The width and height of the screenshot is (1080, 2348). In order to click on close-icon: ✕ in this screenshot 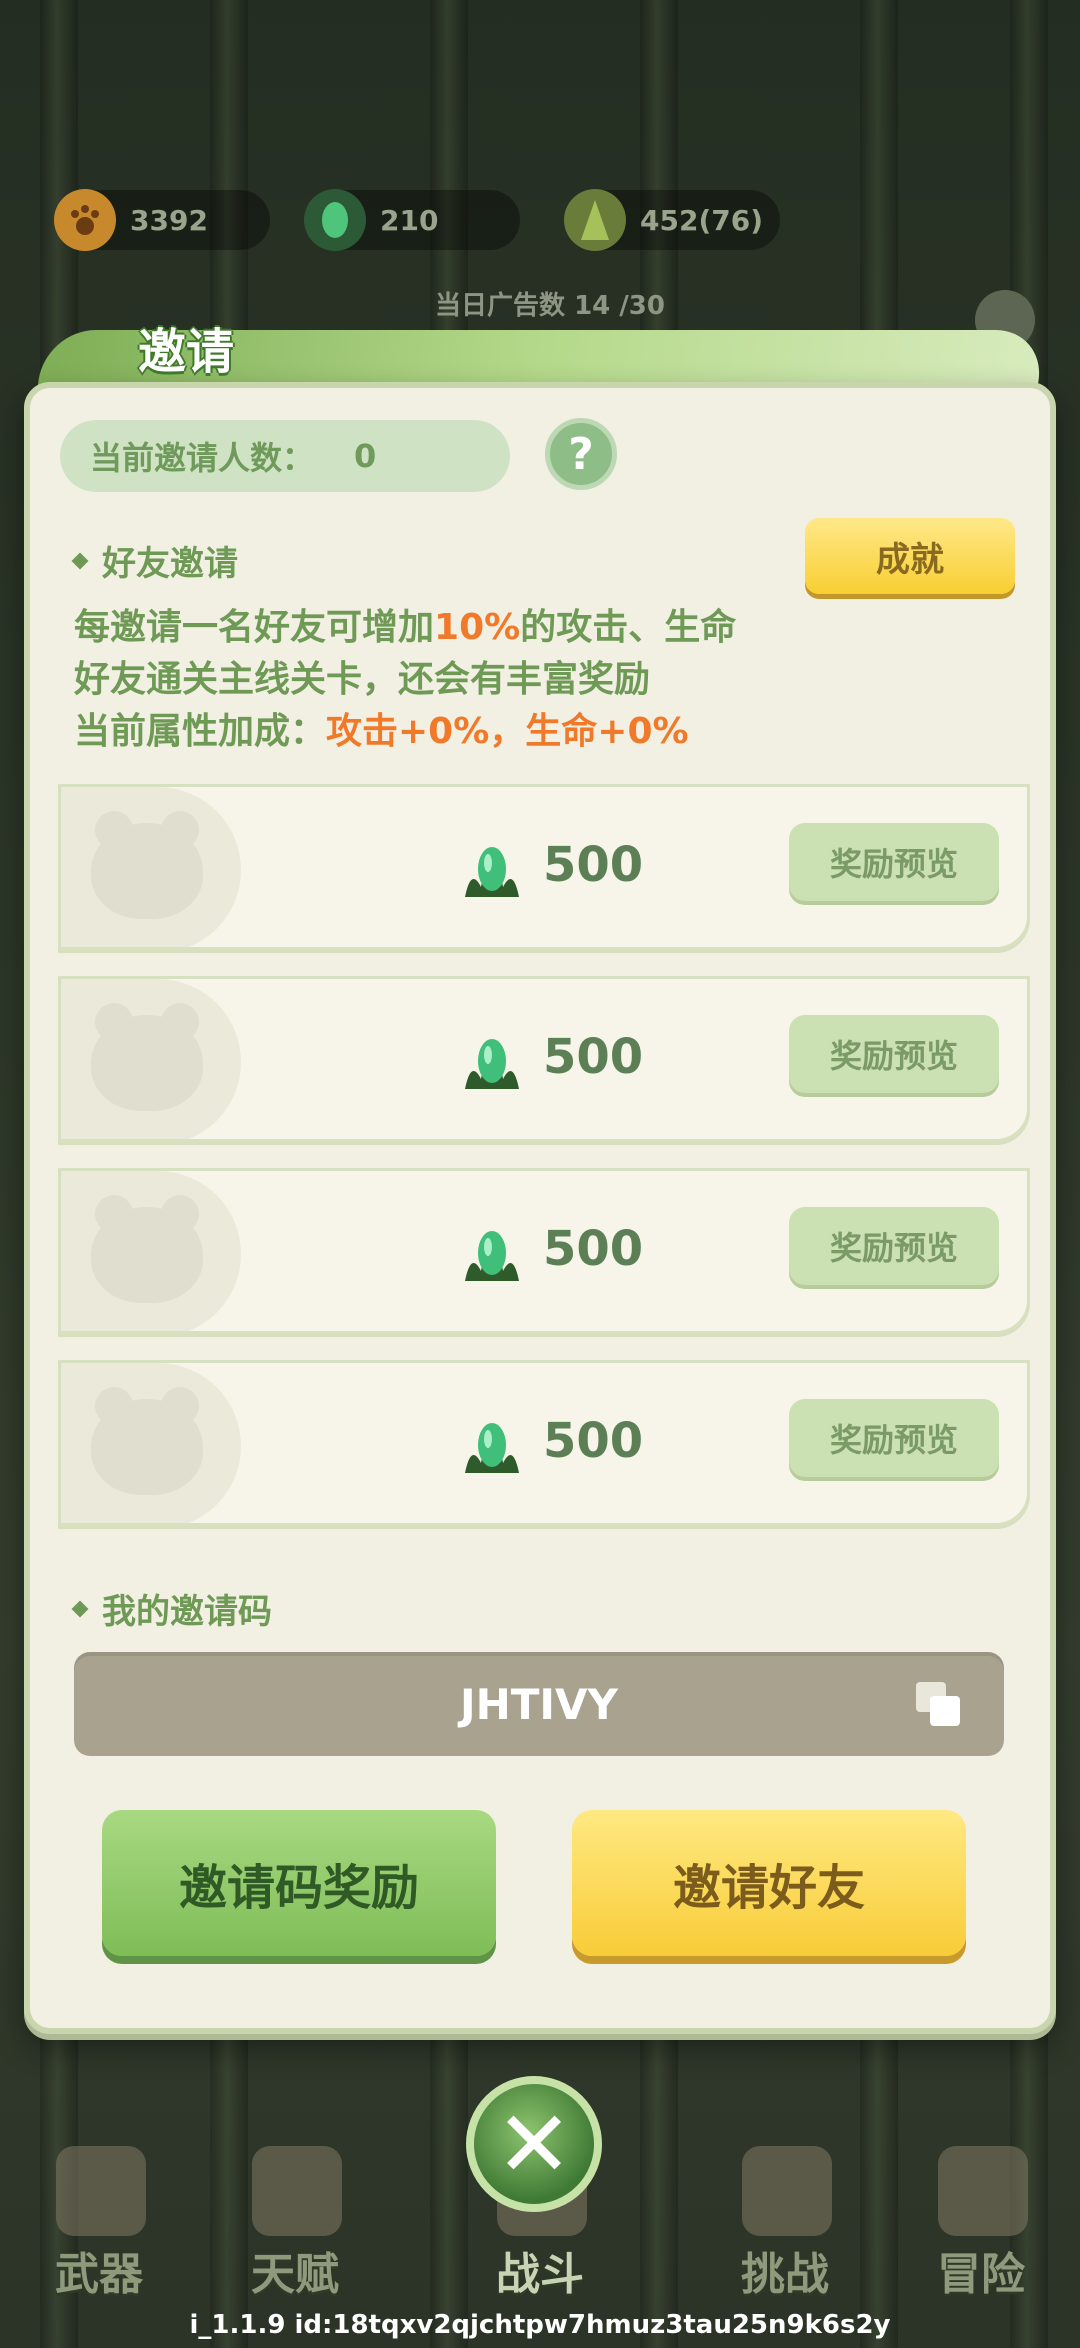, I will do `click(534, 2144)`.